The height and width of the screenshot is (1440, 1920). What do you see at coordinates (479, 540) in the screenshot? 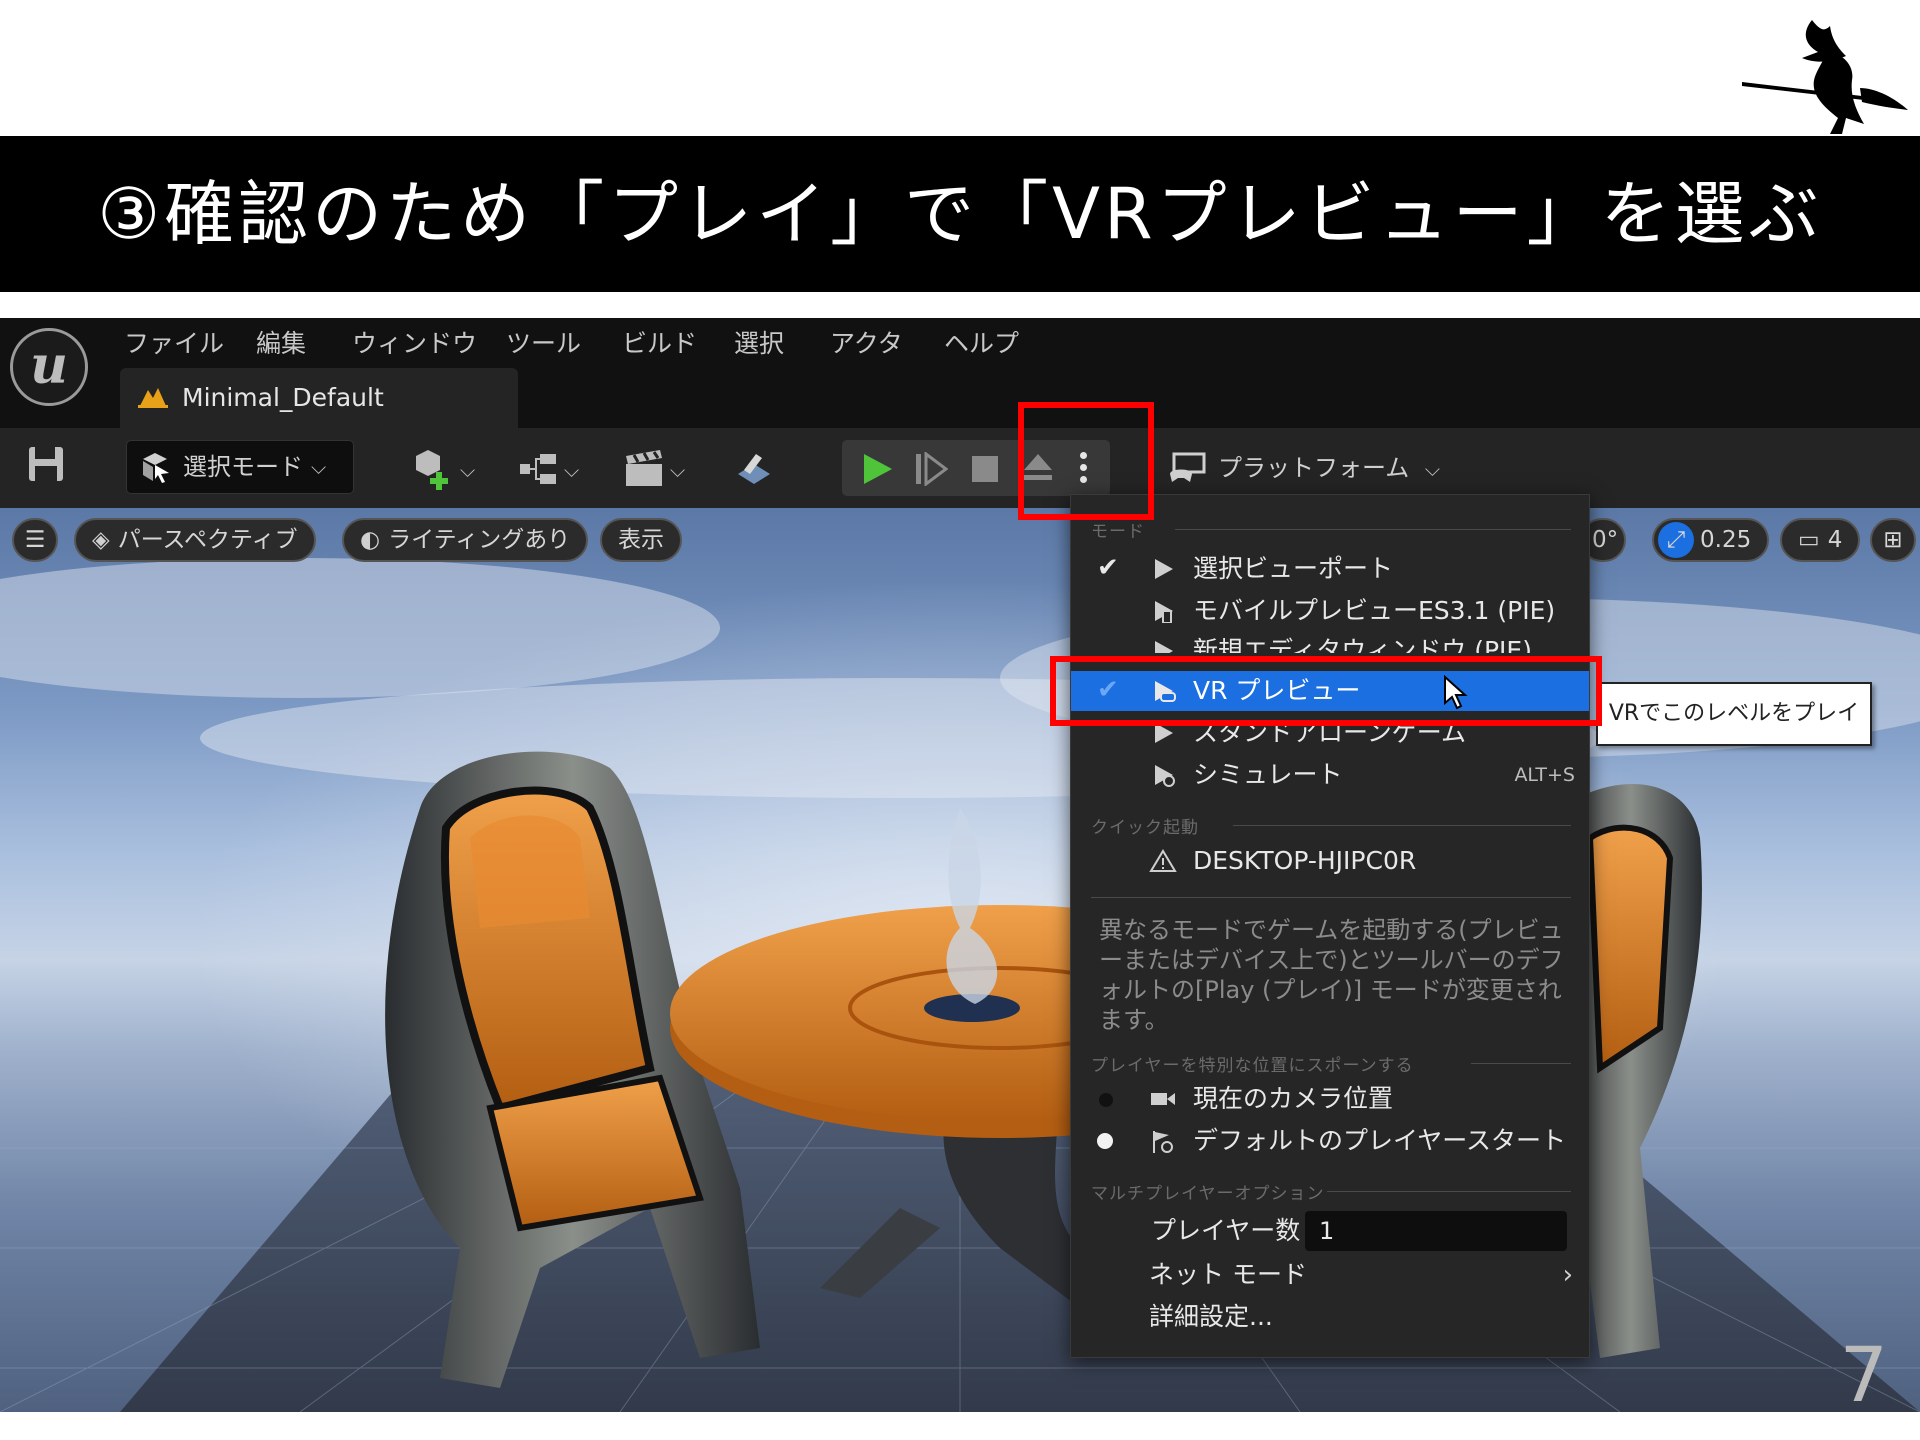
I see `lighting-label: ライティングあり` at bounding box center [479, 540].